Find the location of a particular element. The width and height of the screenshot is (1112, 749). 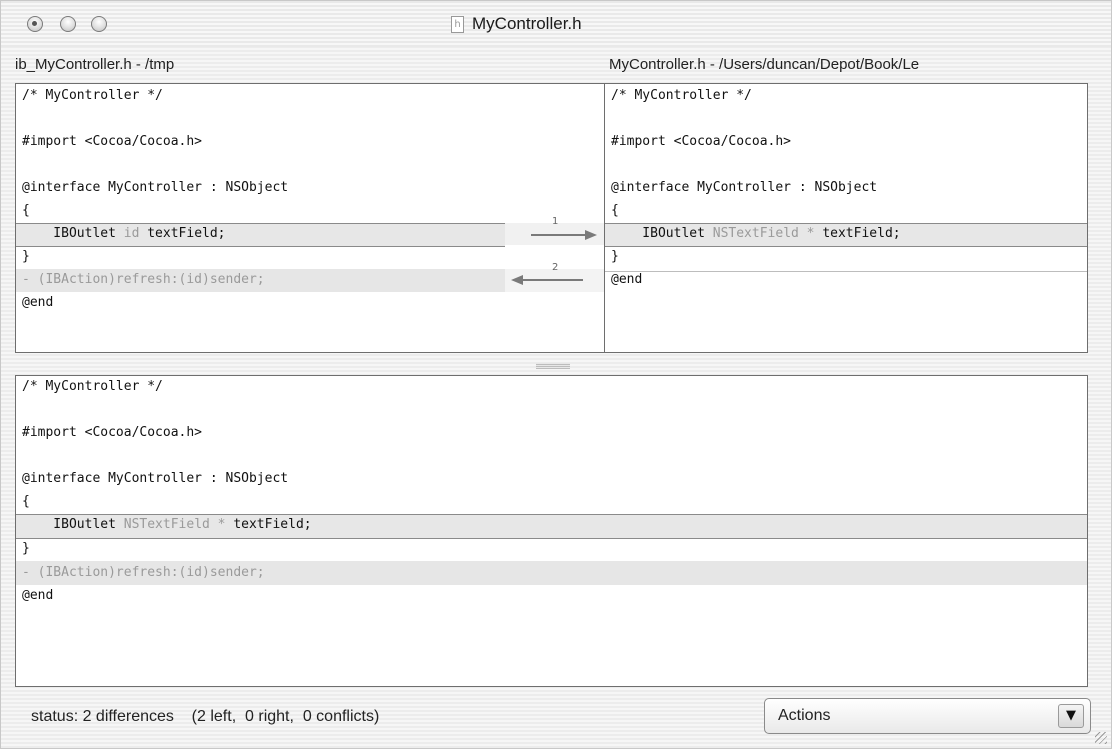

actions-popup-button: Actions ▼ is located at coordinates (927, 716).